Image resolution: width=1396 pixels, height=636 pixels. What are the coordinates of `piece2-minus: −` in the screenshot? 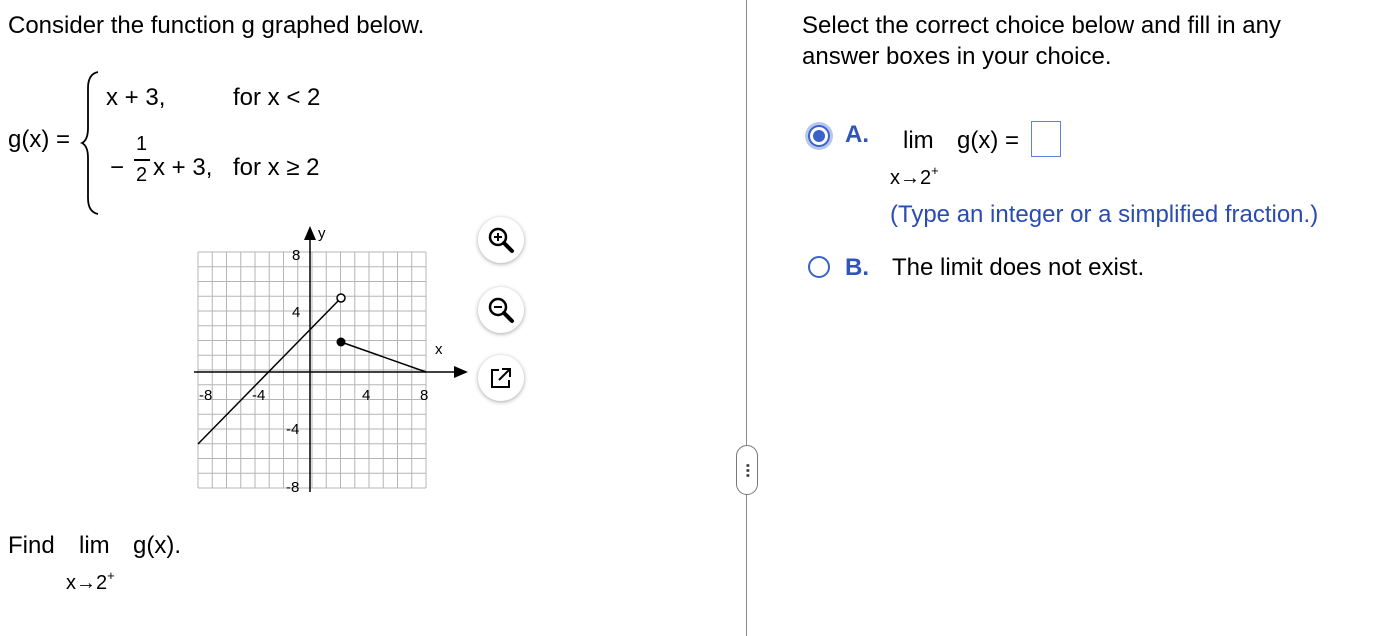 It's located at (117, 167).